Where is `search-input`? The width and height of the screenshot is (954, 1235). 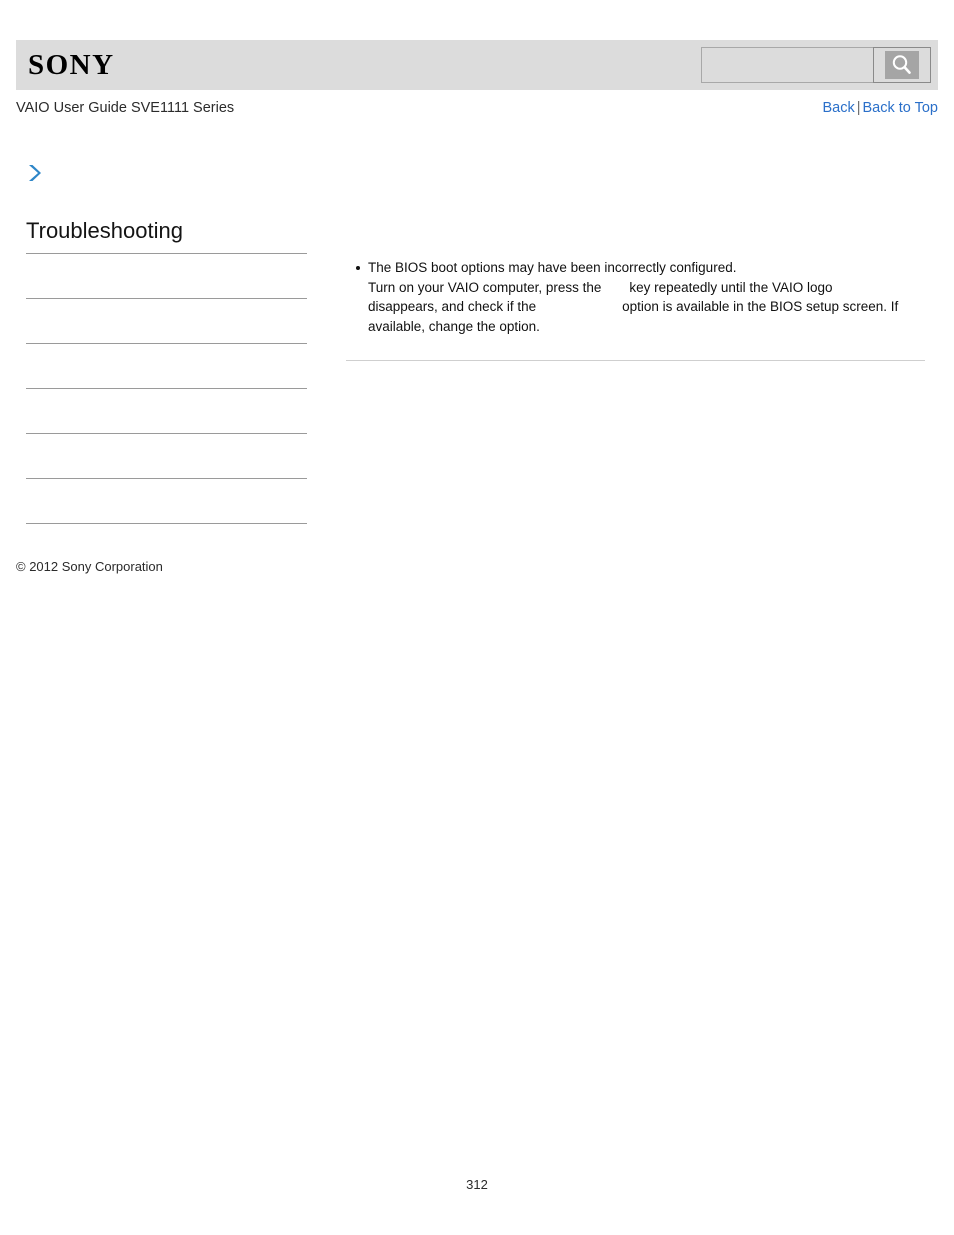 search-input is located at coordinates (787, 65).